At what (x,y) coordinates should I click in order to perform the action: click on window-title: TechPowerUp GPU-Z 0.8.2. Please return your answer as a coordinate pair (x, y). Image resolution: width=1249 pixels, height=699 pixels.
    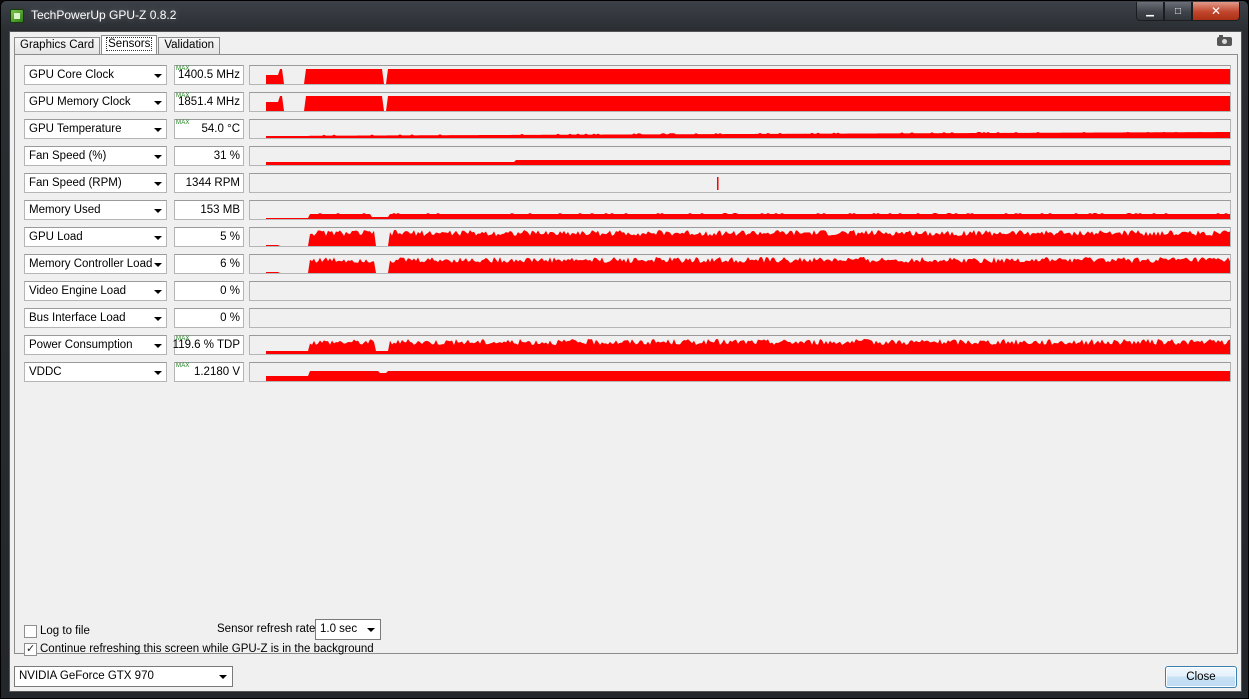
    Looking at the image, I should click on (104, 15).